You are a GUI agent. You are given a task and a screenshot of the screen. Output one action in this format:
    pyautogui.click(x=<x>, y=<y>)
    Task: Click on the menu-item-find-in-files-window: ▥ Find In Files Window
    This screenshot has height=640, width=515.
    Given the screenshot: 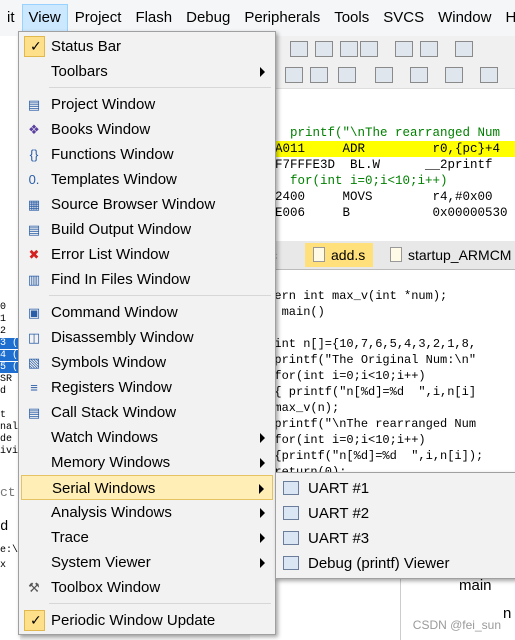 What is the action you would take?
    pyautogui.click(x=147, y=279)
    